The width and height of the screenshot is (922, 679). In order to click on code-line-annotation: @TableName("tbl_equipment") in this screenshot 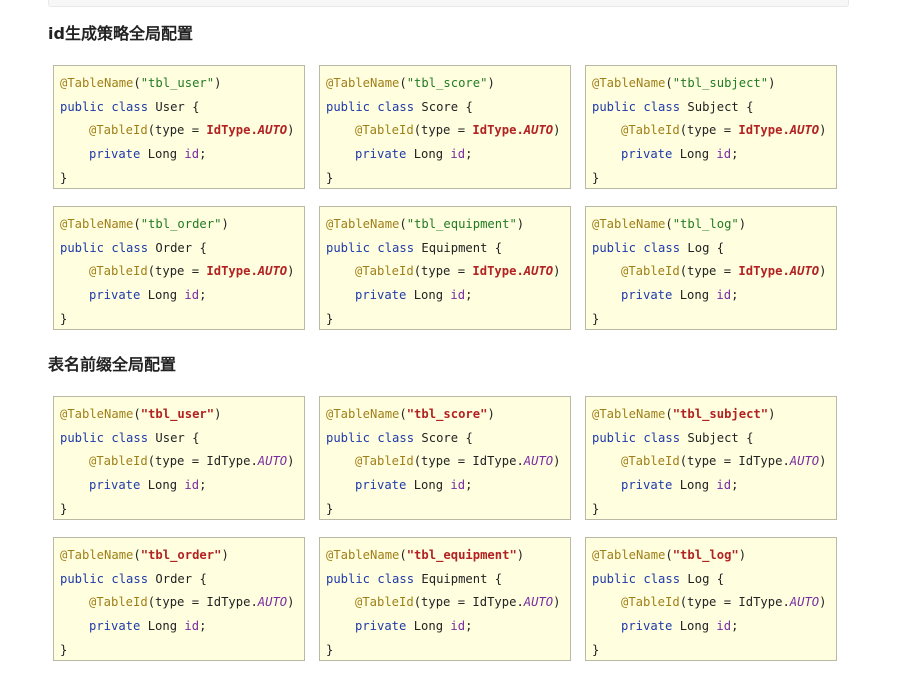, I will do `click(448, 225)`.